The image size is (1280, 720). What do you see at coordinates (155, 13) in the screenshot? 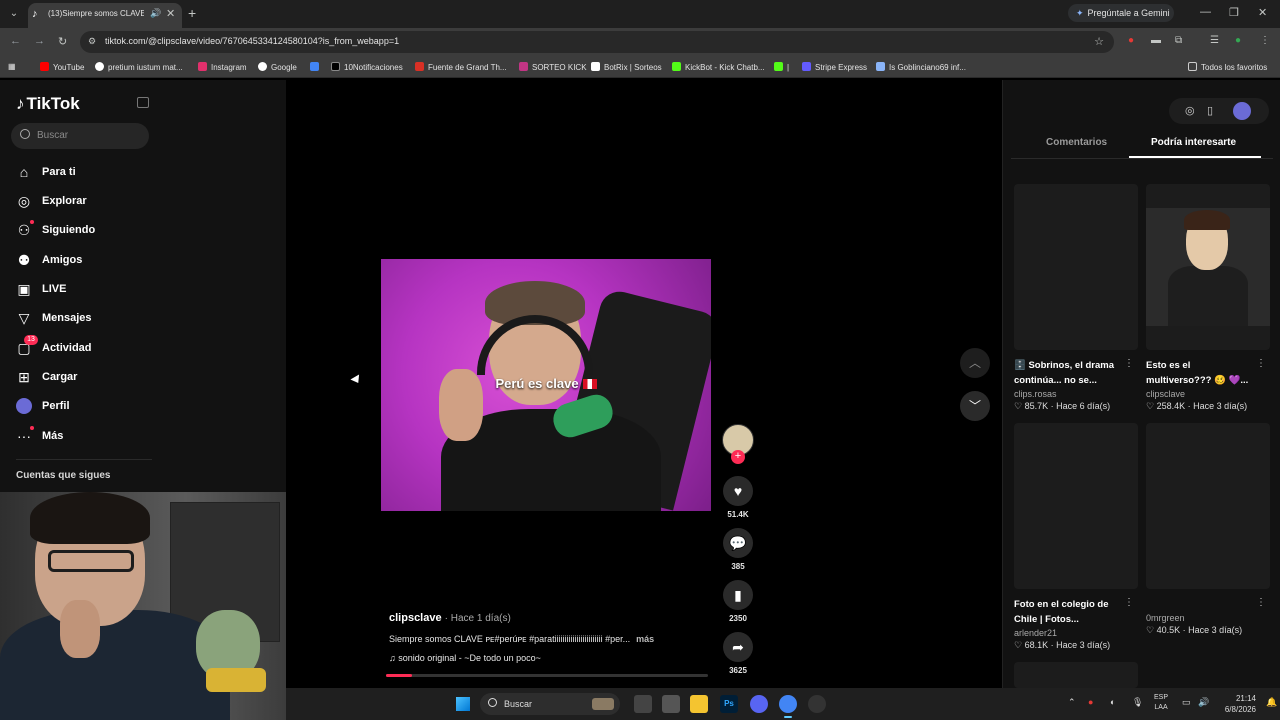
I see `audio-icon: 🔊` at bounding box center [155, 13].